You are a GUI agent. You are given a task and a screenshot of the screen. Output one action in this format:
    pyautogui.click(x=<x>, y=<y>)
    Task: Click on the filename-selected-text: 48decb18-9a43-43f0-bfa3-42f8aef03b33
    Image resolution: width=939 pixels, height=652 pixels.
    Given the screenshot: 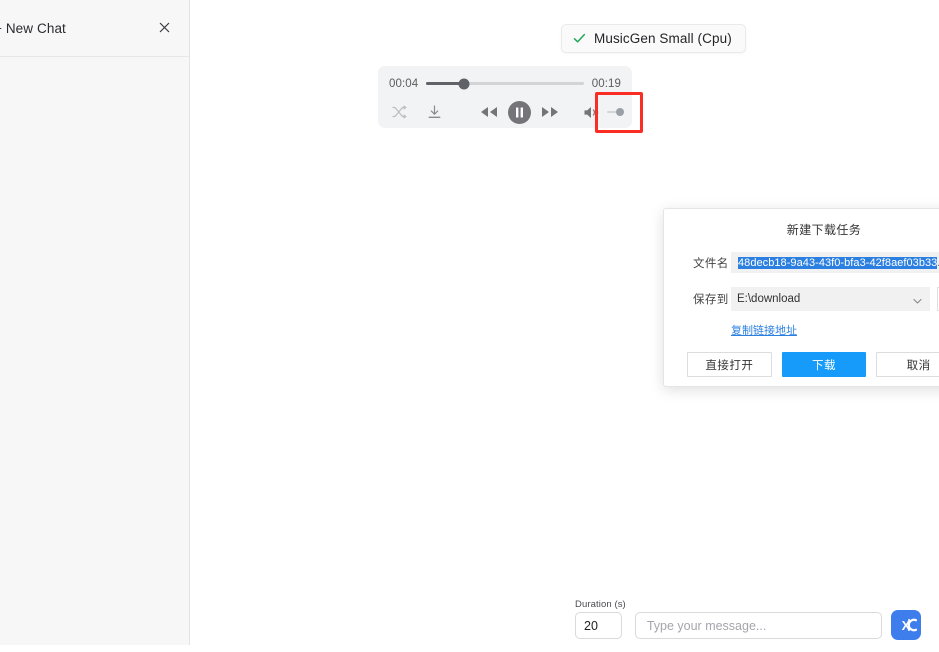 What is the action you would take?
    pyautogui.click(x=838, y=262)
    